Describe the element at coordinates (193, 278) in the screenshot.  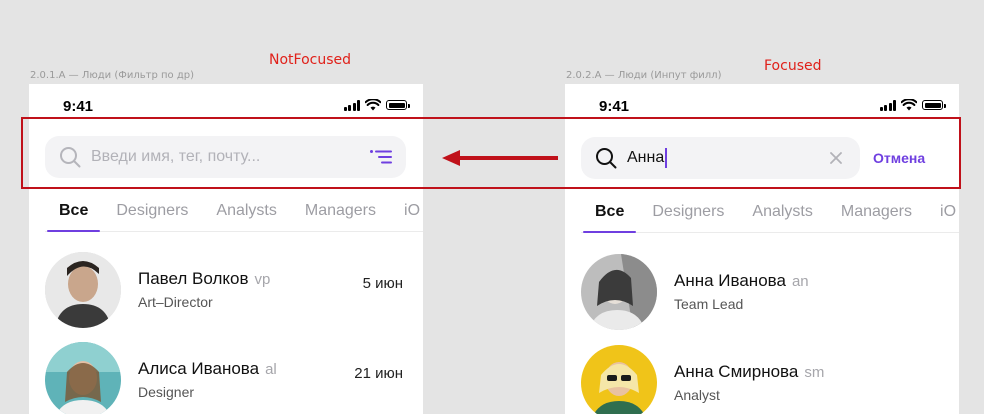
I see `person-name: Павел Волков` at that location.